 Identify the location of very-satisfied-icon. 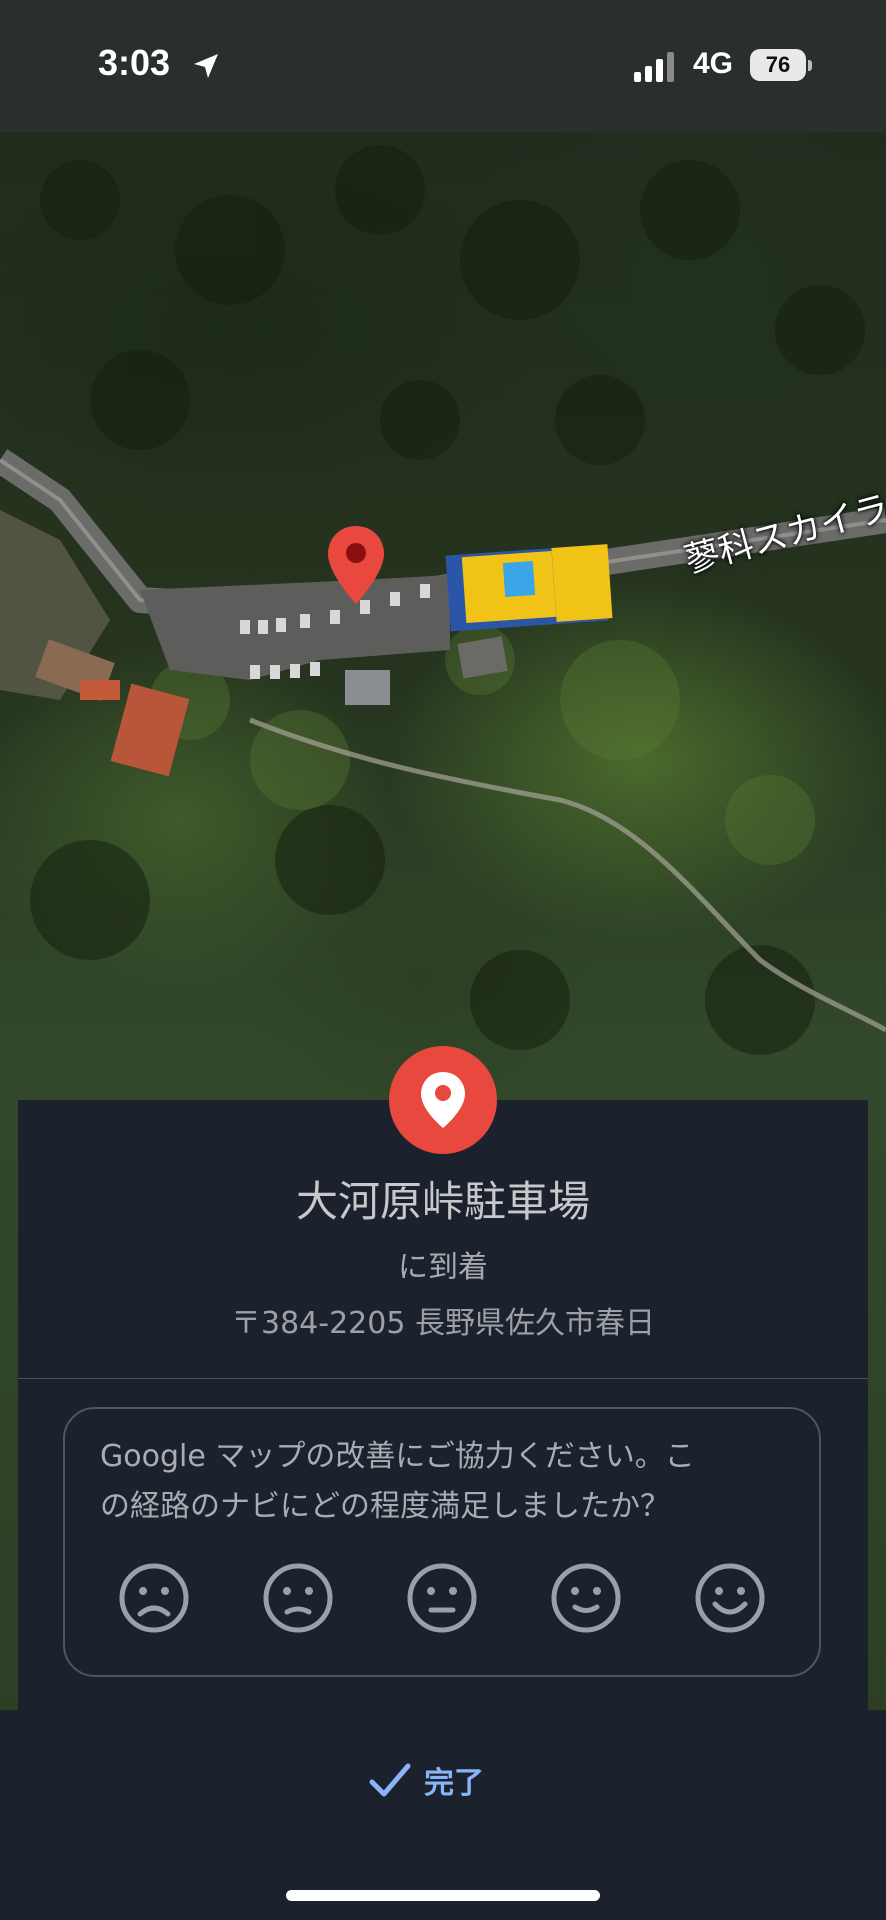
(730, 1598).